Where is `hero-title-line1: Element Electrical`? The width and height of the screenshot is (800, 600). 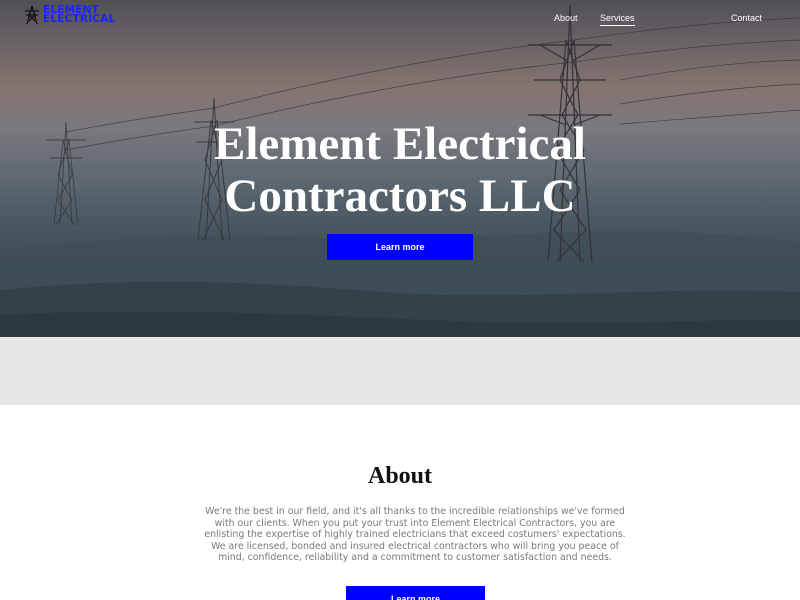 hero-title-line1: Element Electrical is located at coordinates (400, 144).